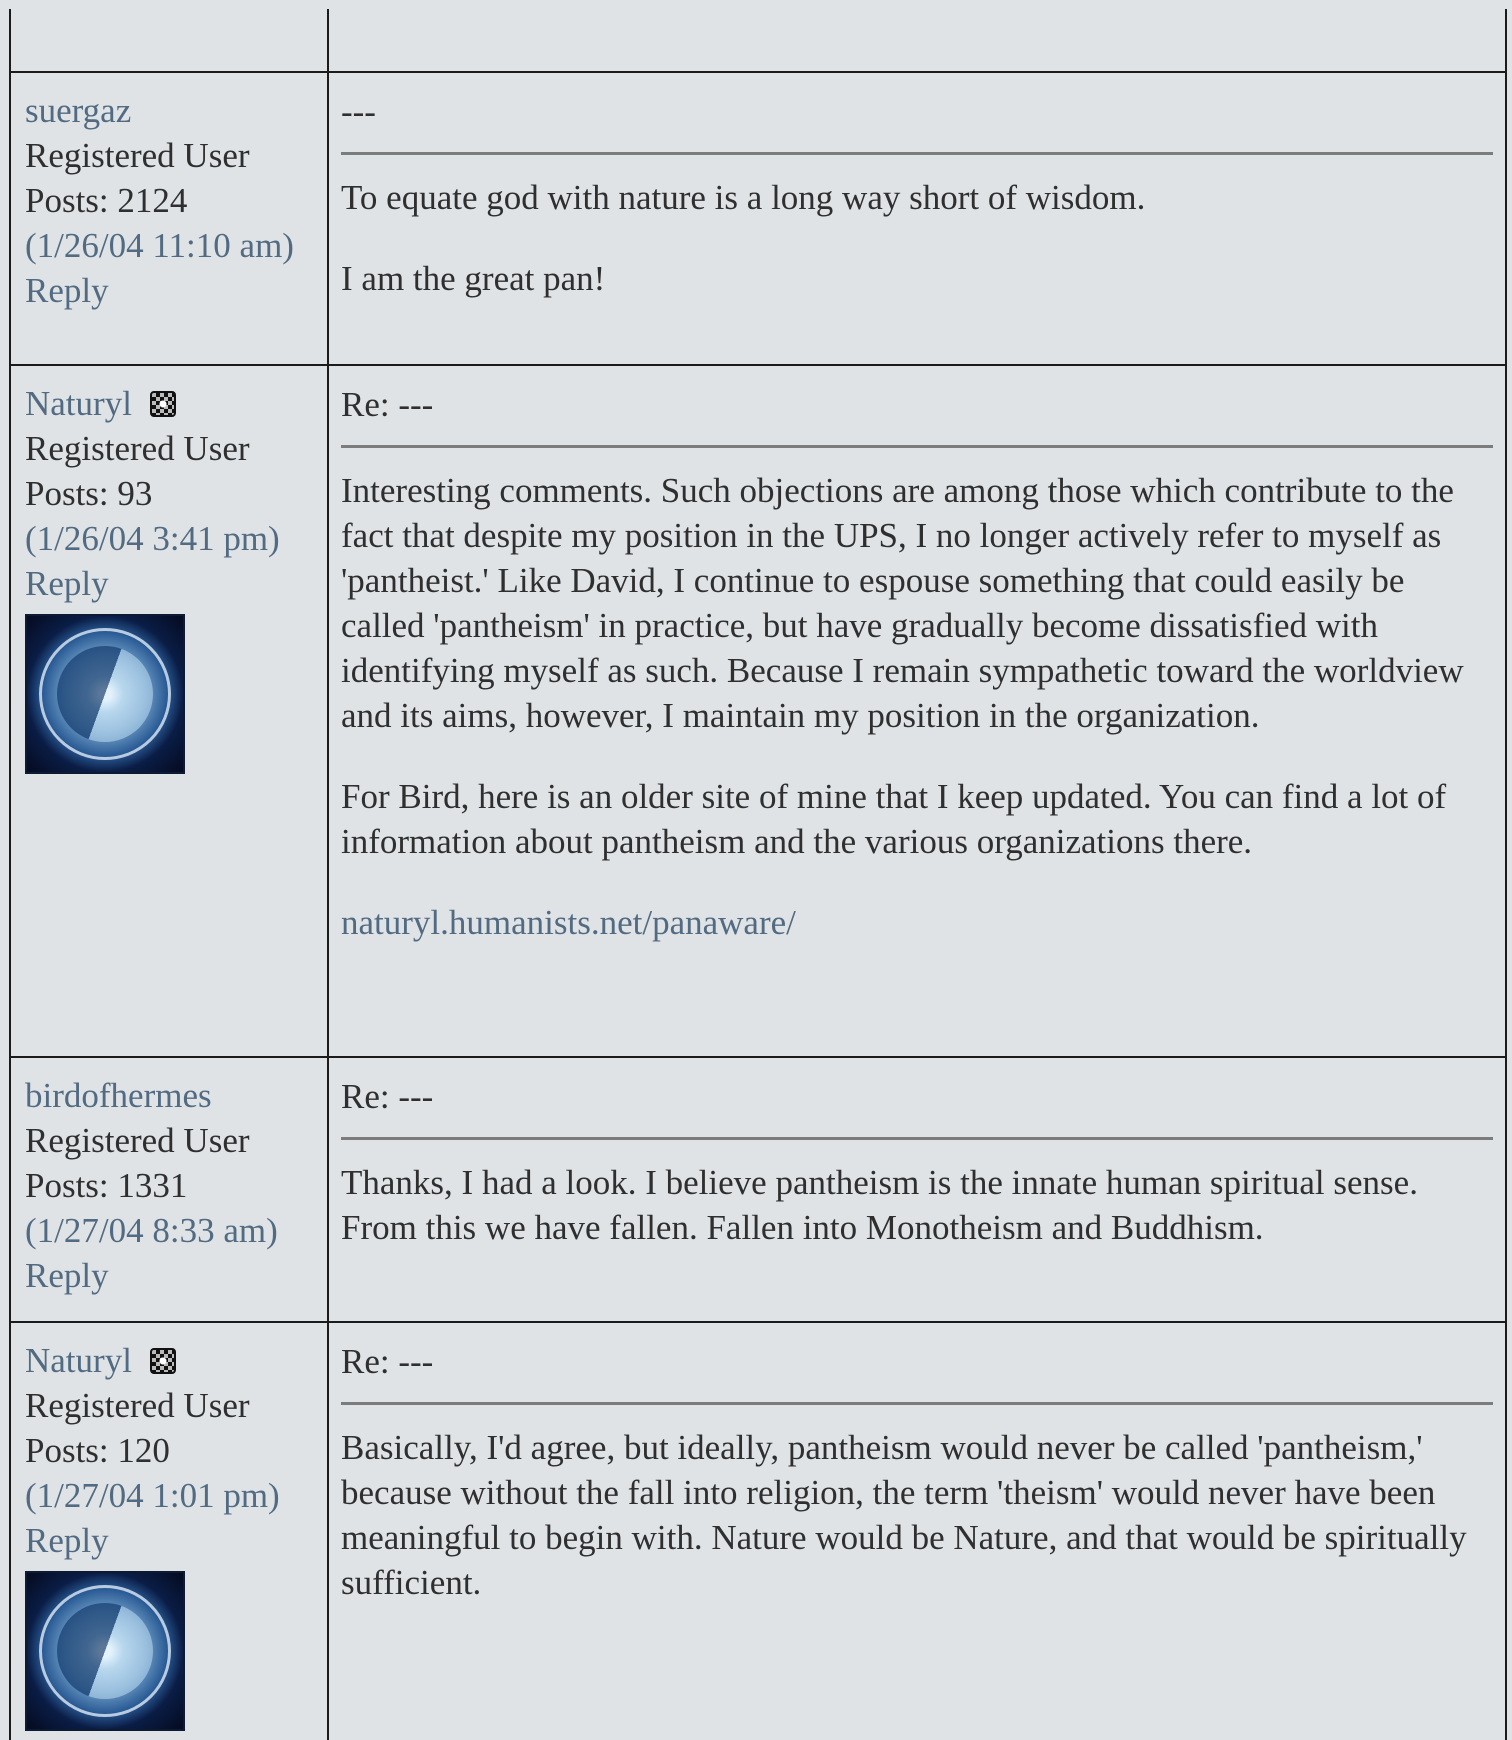 Image resolution: width=1512 pixels, height=1740 pixels. What do you see at coordinates (89, 493) in the screenshot?
I see `post-count: Posts: 93` at bounding box center [89, 493].